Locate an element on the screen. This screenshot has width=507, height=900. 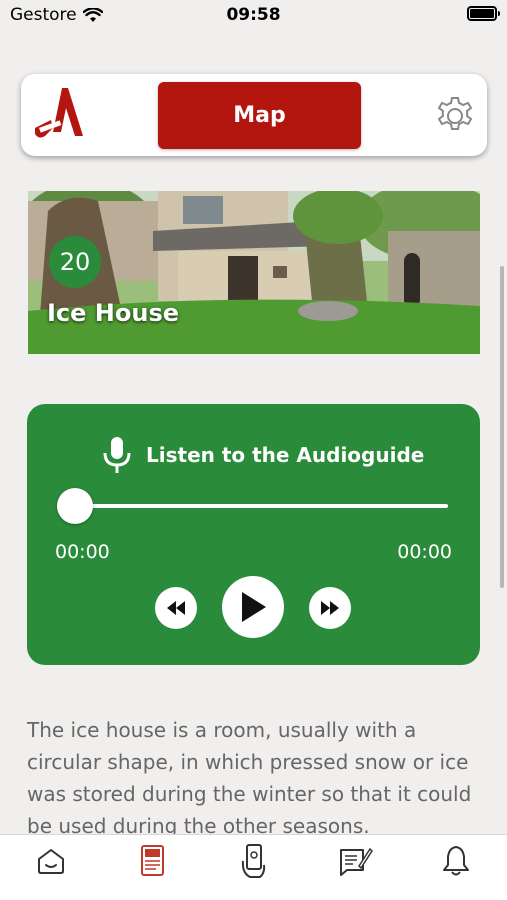
status-time: 09:58 is located at coordinates (253, 15).